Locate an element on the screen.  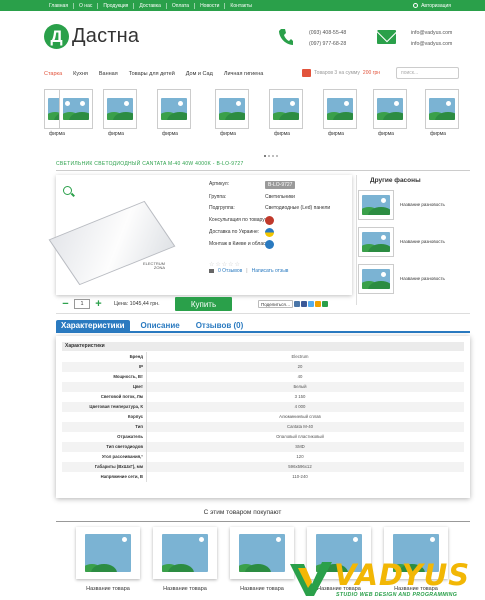
table-row: Корпус Алюминиевый сплав is located at coordinates (263, 417).